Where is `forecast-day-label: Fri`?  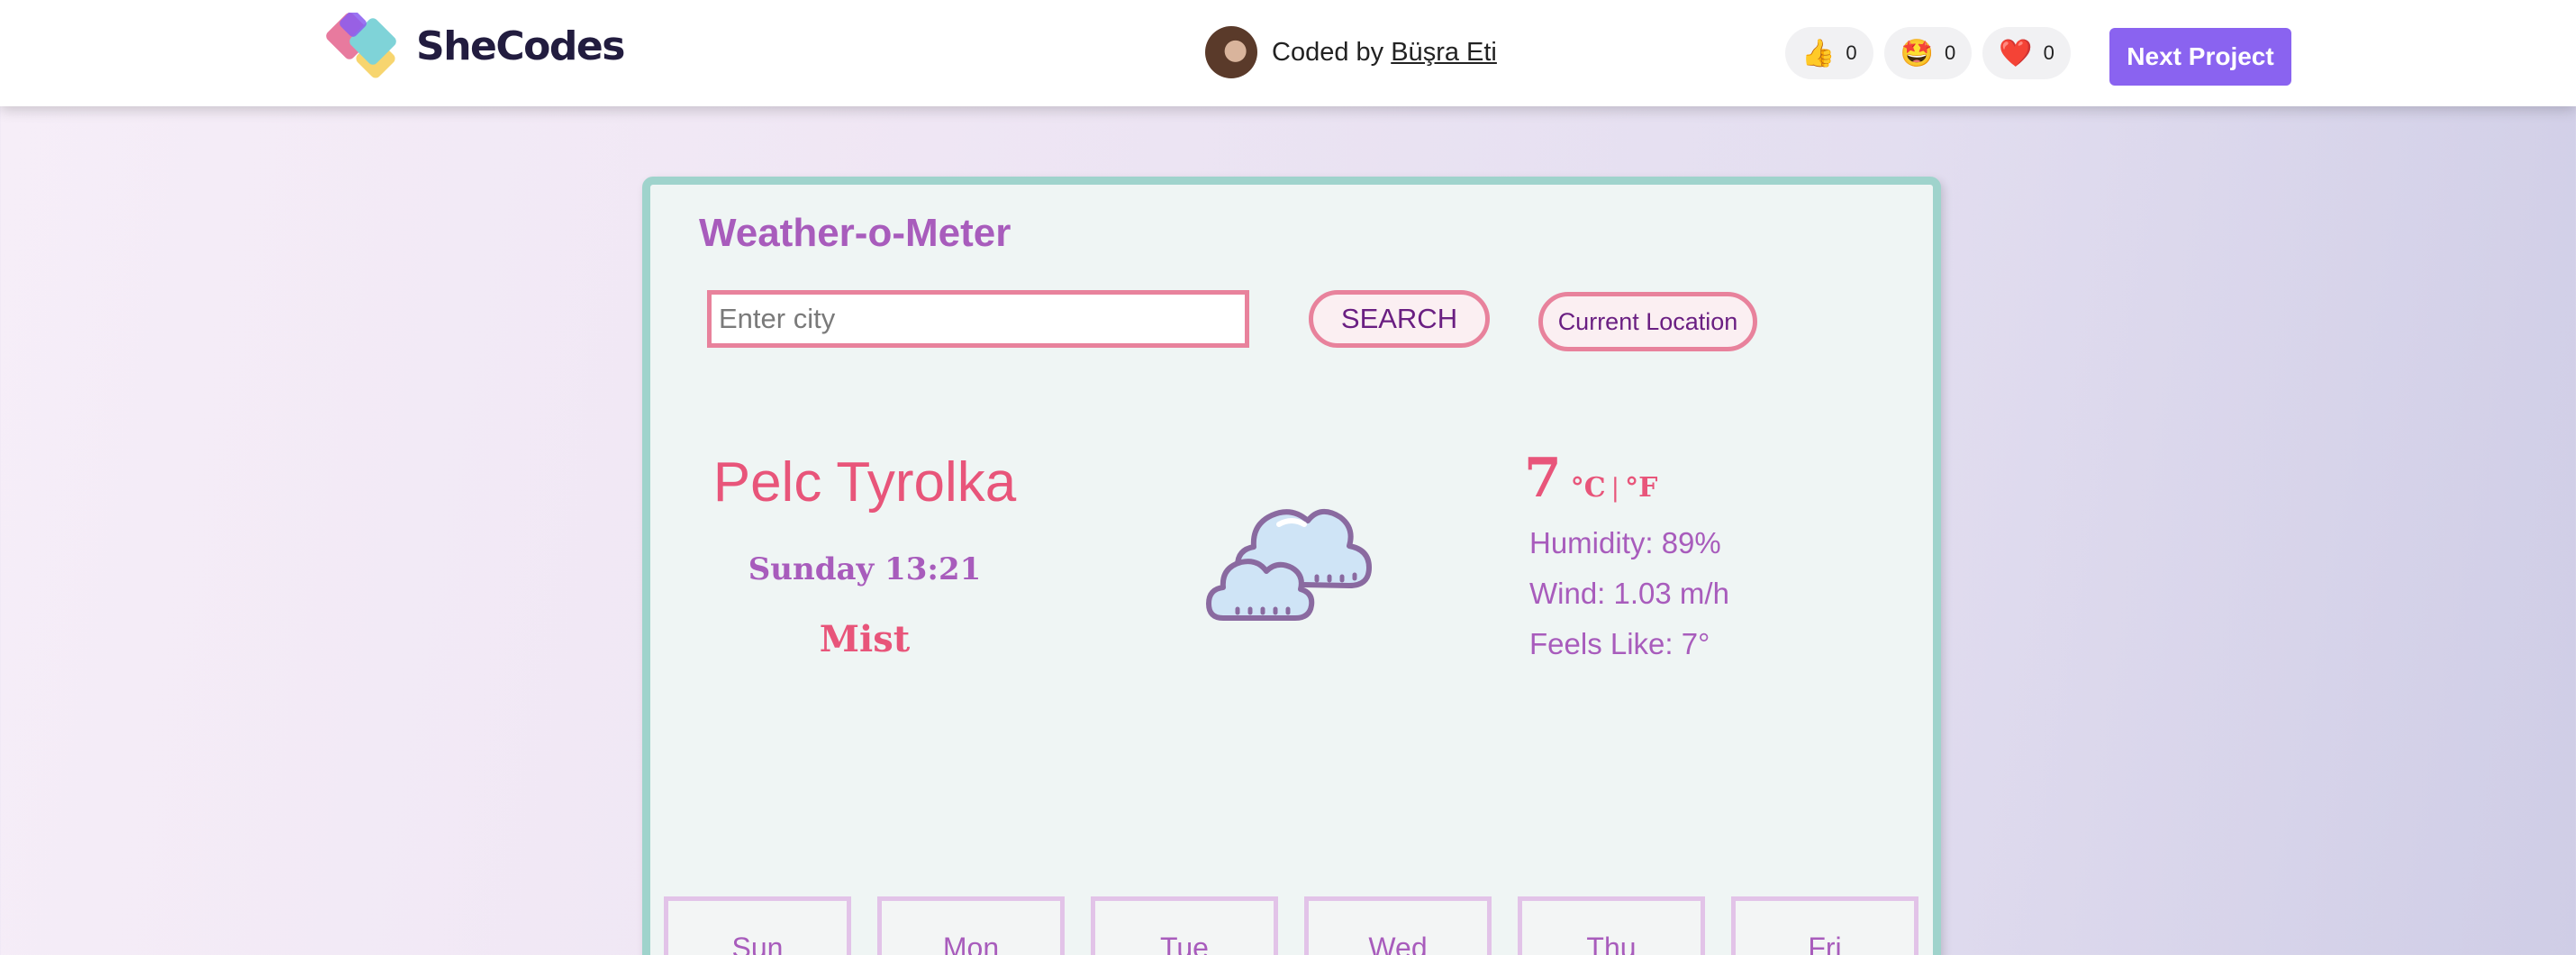 forecast-day-label: Fri is located at coordinates (1825, 943).